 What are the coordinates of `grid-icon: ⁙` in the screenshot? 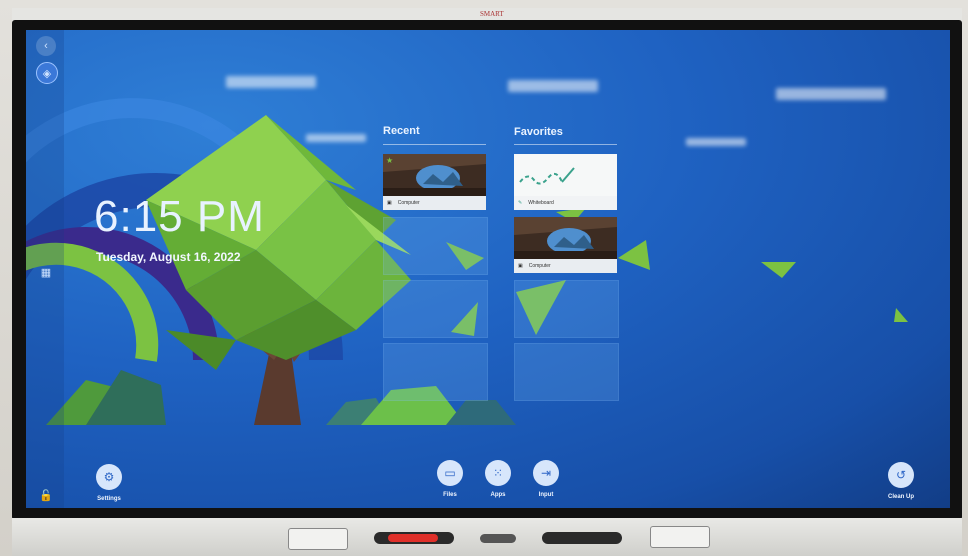 It's located at (498, 473).